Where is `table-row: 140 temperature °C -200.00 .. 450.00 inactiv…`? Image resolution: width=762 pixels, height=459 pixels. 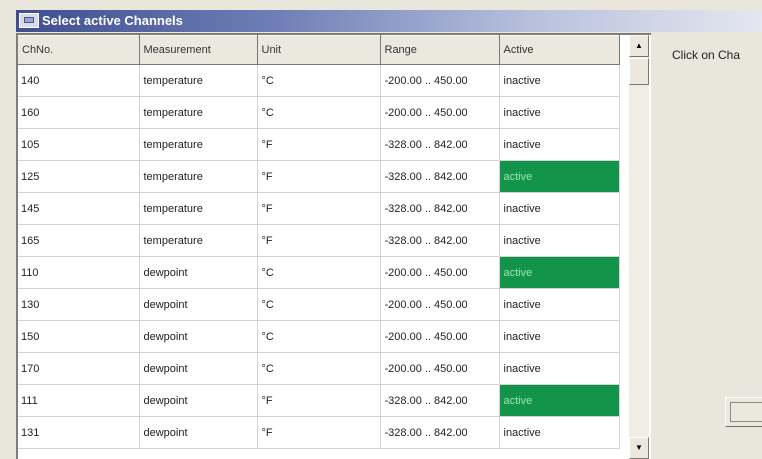 table-row: 140 temperature °C -200.00 .. 450.00 inactiv… is located at coordinates (319, 80).